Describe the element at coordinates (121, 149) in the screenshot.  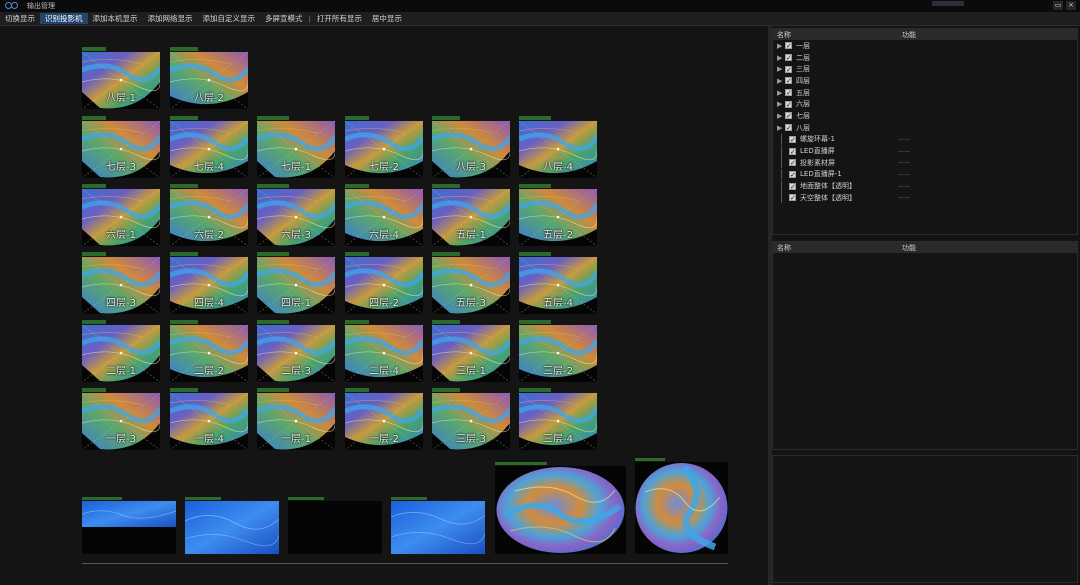
I see `projector-tile: 七层-3` at that location.